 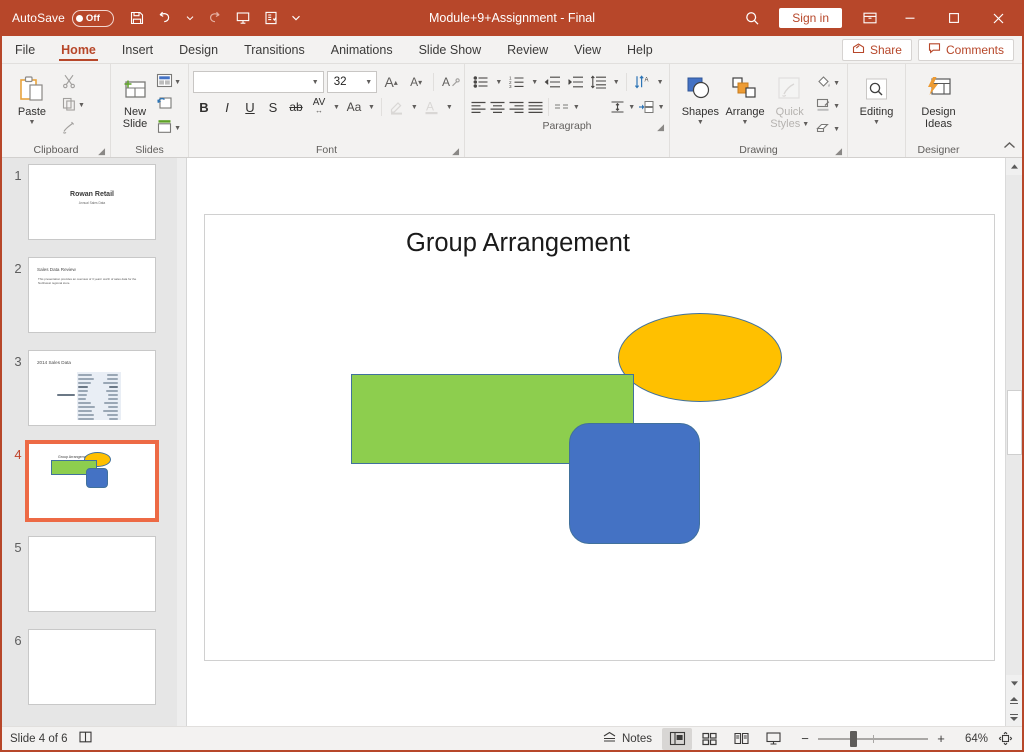 I want to click on italic-button: I, so click(x=227, y=107).